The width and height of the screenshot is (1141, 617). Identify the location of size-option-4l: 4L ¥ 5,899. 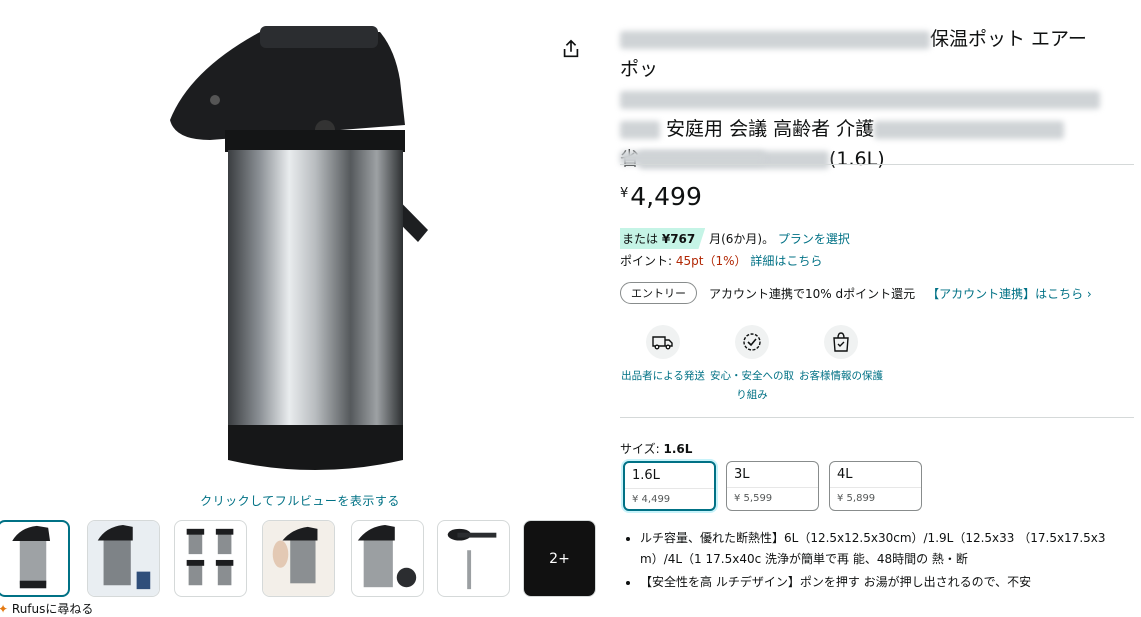
(875, 486).